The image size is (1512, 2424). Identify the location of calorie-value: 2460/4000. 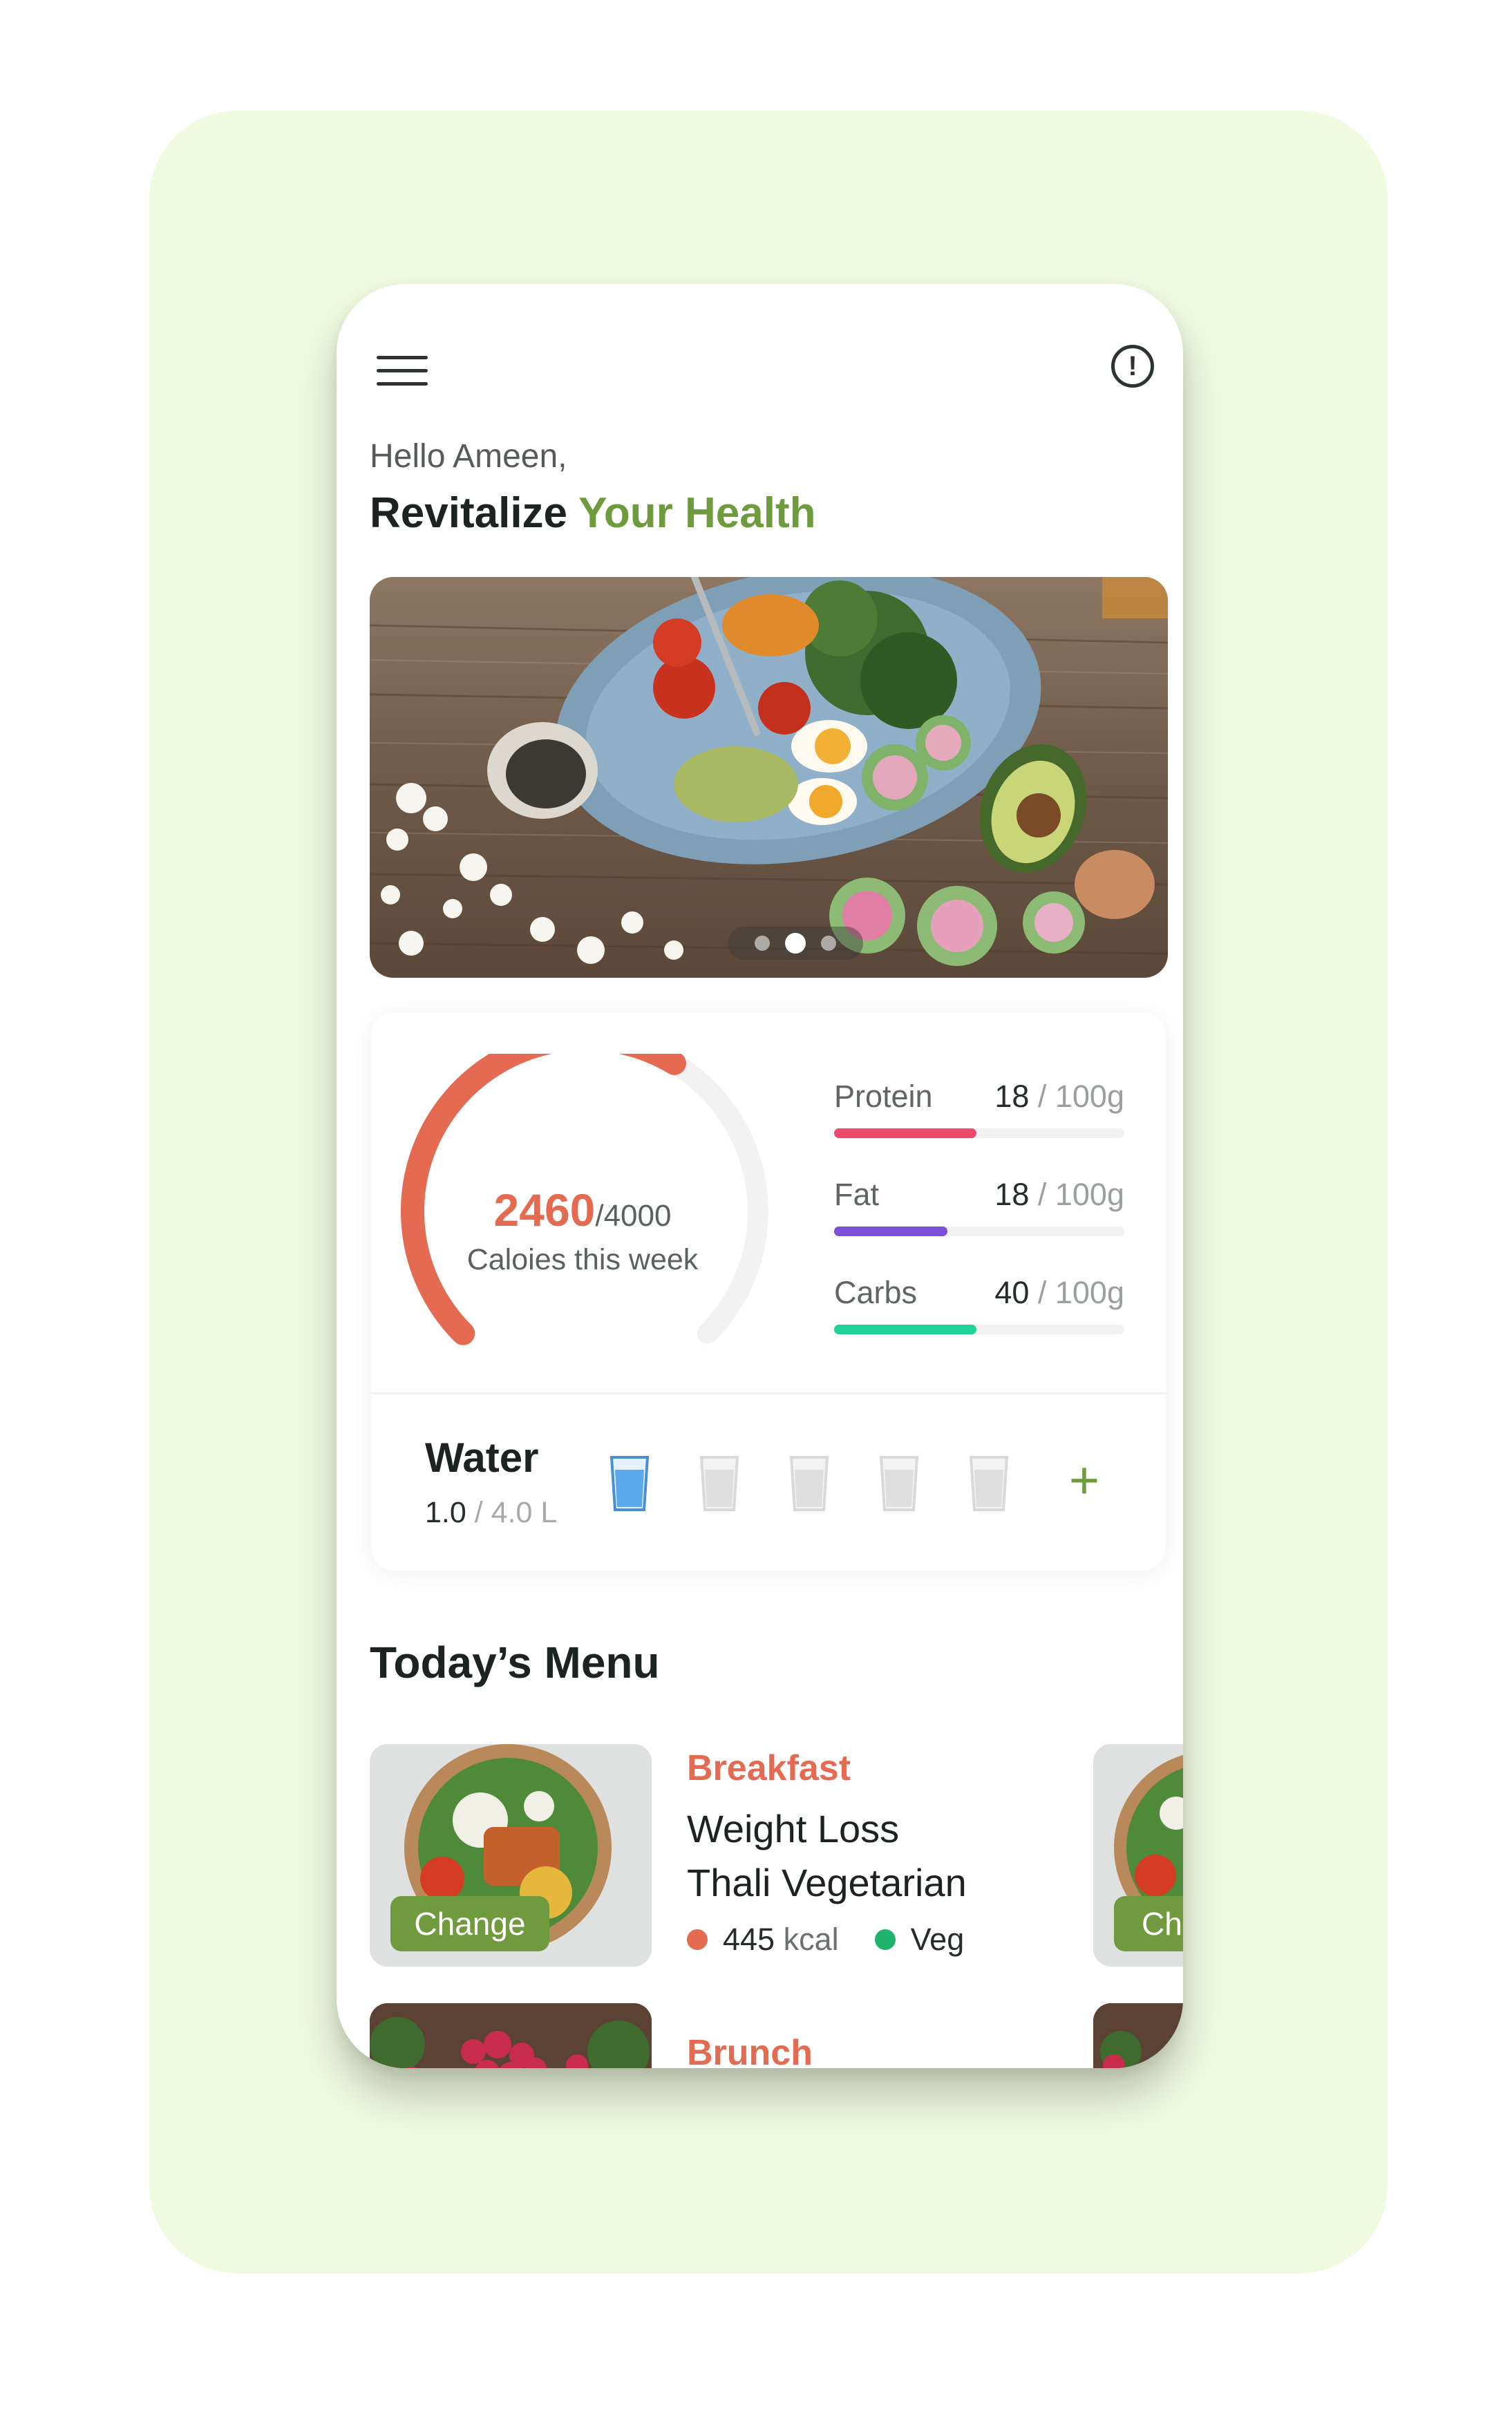
(582, 1210).